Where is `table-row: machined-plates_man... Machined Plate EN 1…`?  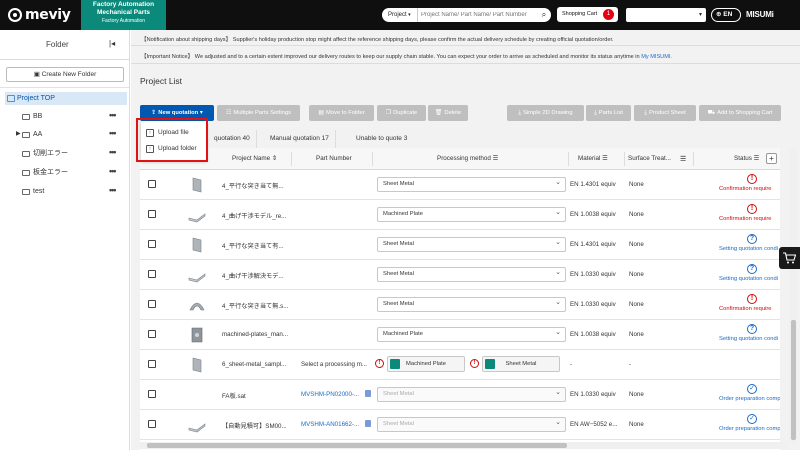
table-row: machined-plates_man... Machined Plate EN 1… is located at coordinates (460, 335).